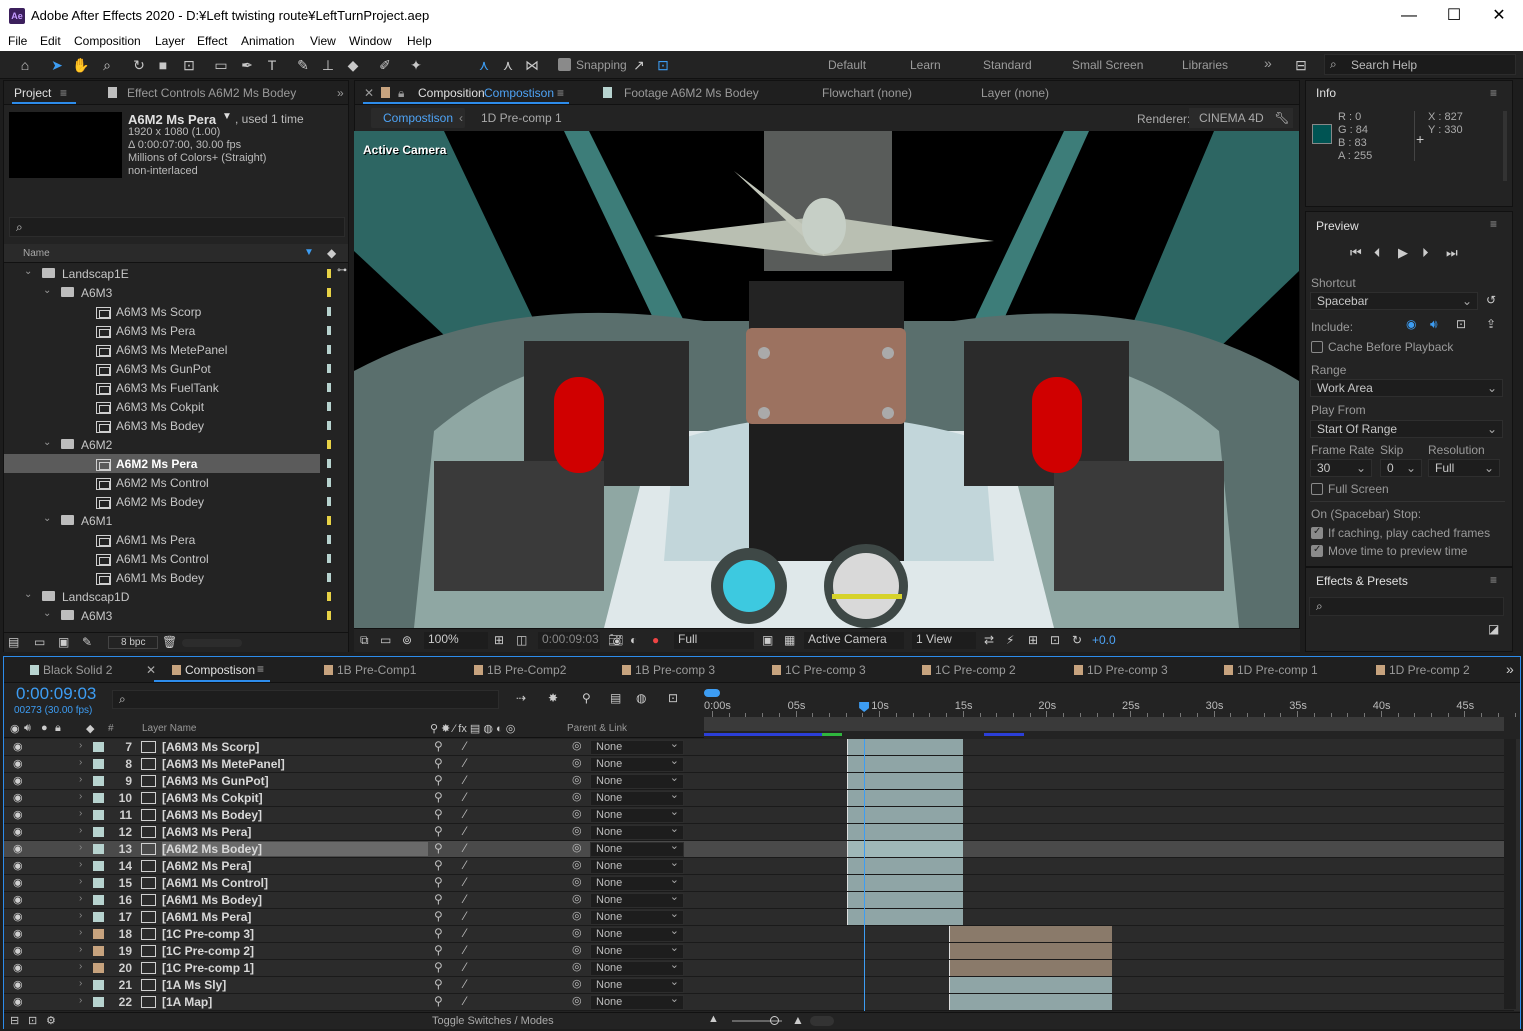 This screenshot has height=1031, width=1523. Describe the element at coordinates (342, 270) in the screenshot. I see `flowchart-icon: ⊶` at that location.